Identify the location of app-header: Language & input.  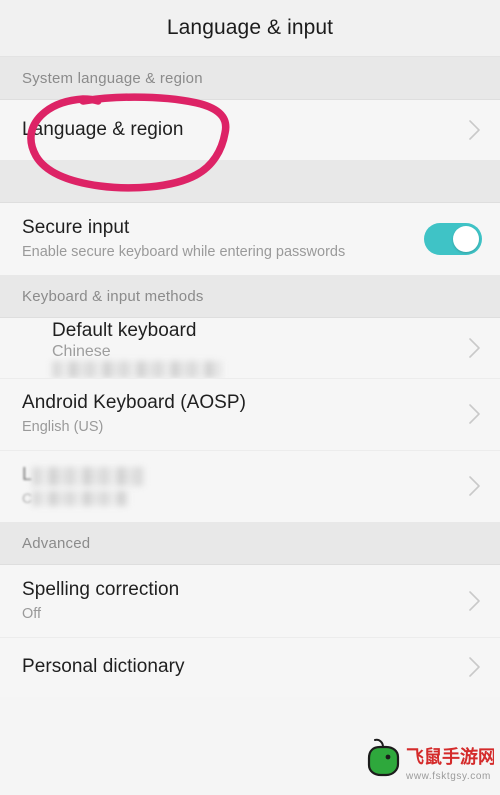
(250, 28).